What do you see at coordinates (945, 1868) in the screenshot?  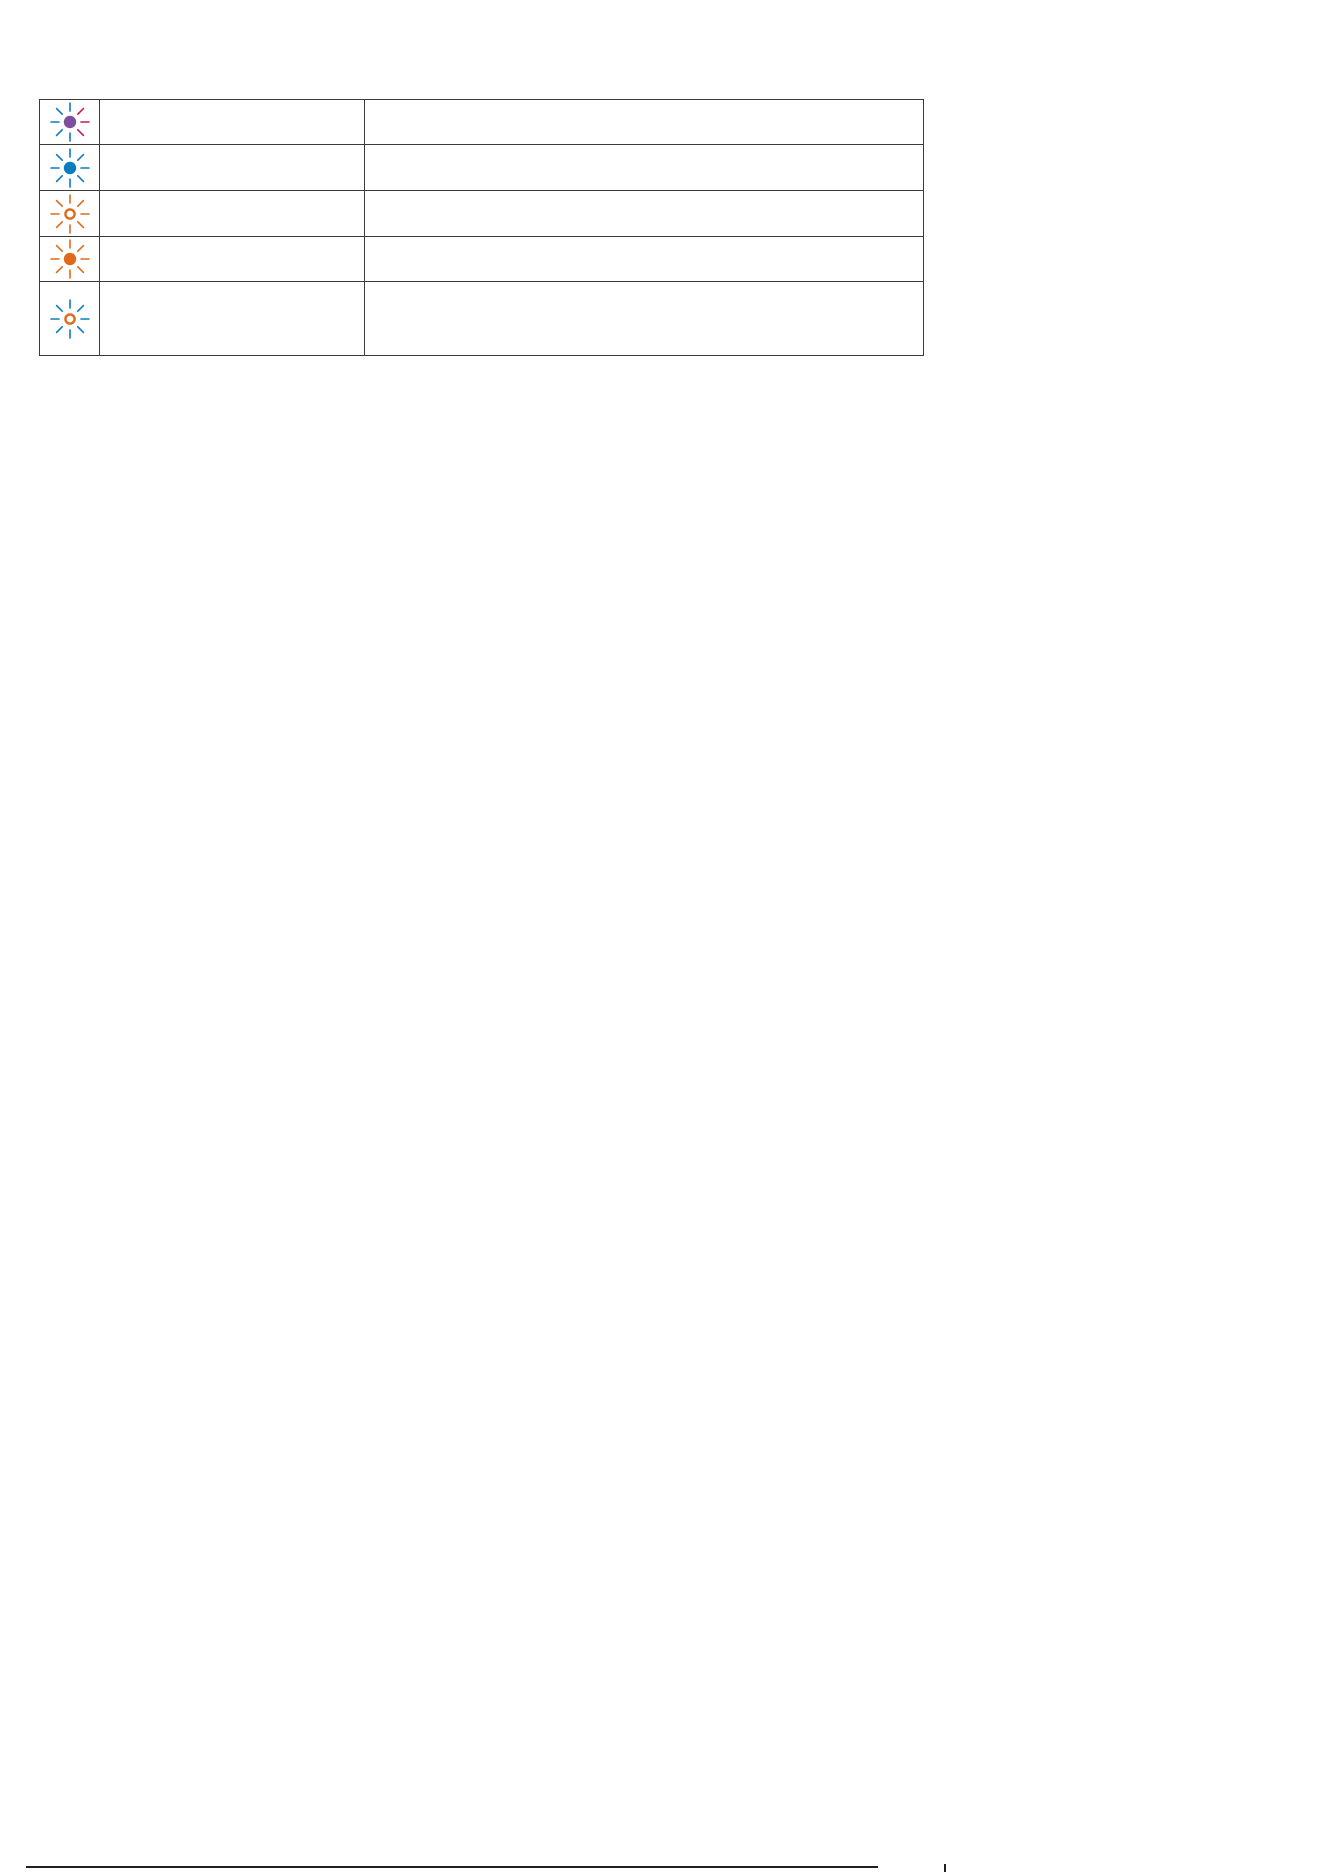 I see `footer-mark` at bounding box center [945, 1868].